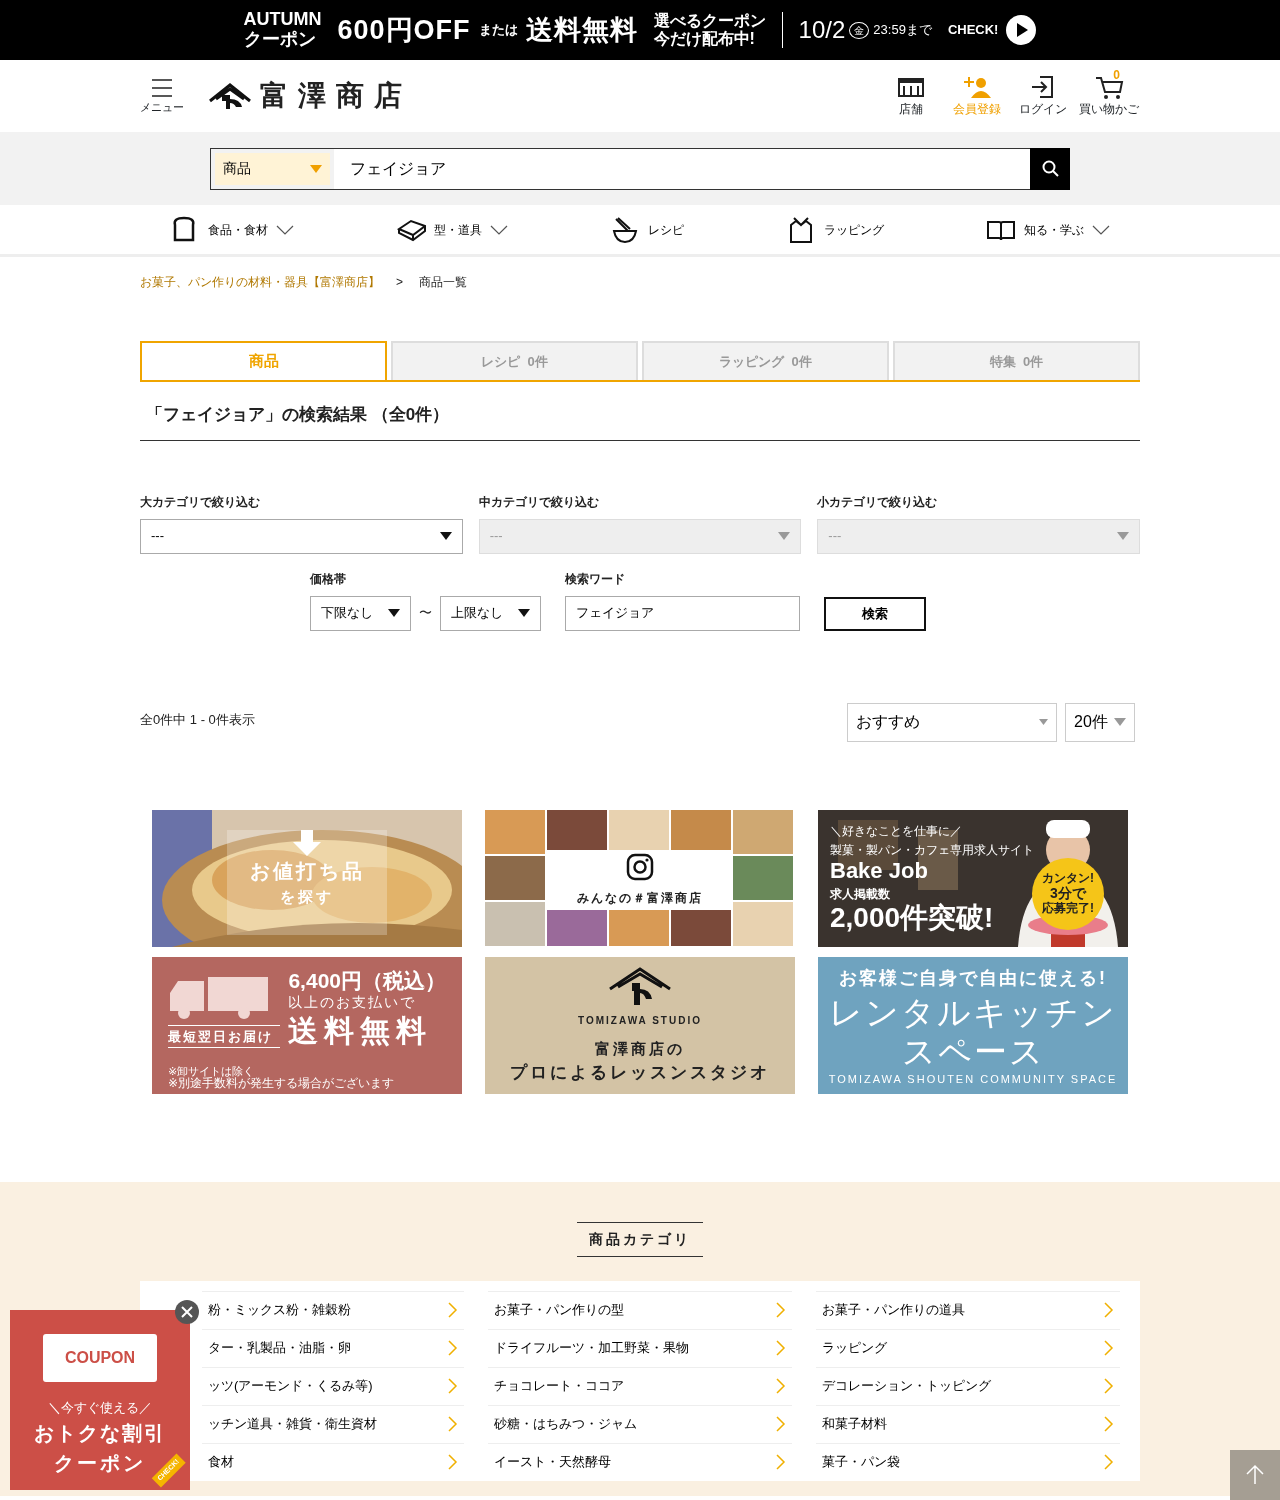 This screenshot has width=1280, height=1500. Describe the element at coordinates (878, 502) in the screenshot. I see `filter-label: 小カテゴリで絞り込む` at that location.